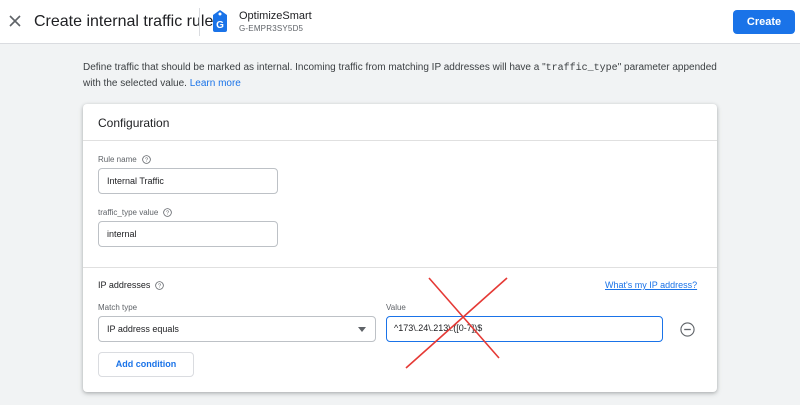  I want to click on ip-addresses-title: IP addresses?, so click(131, 285).